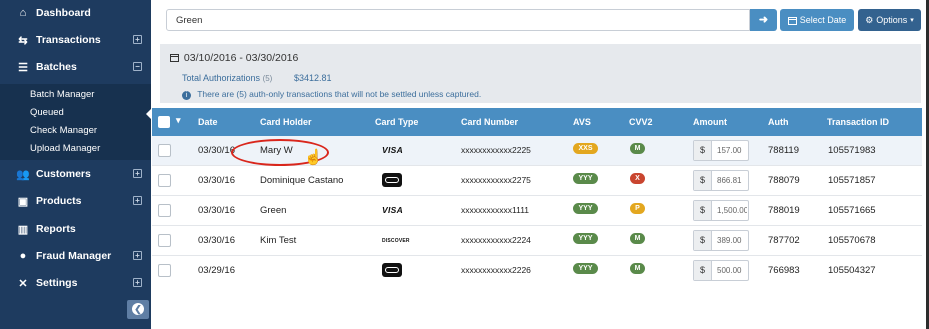 The width and height of the screenshot is (929, 329). I want to click on amount-value: 389.00, so click(729, 240).